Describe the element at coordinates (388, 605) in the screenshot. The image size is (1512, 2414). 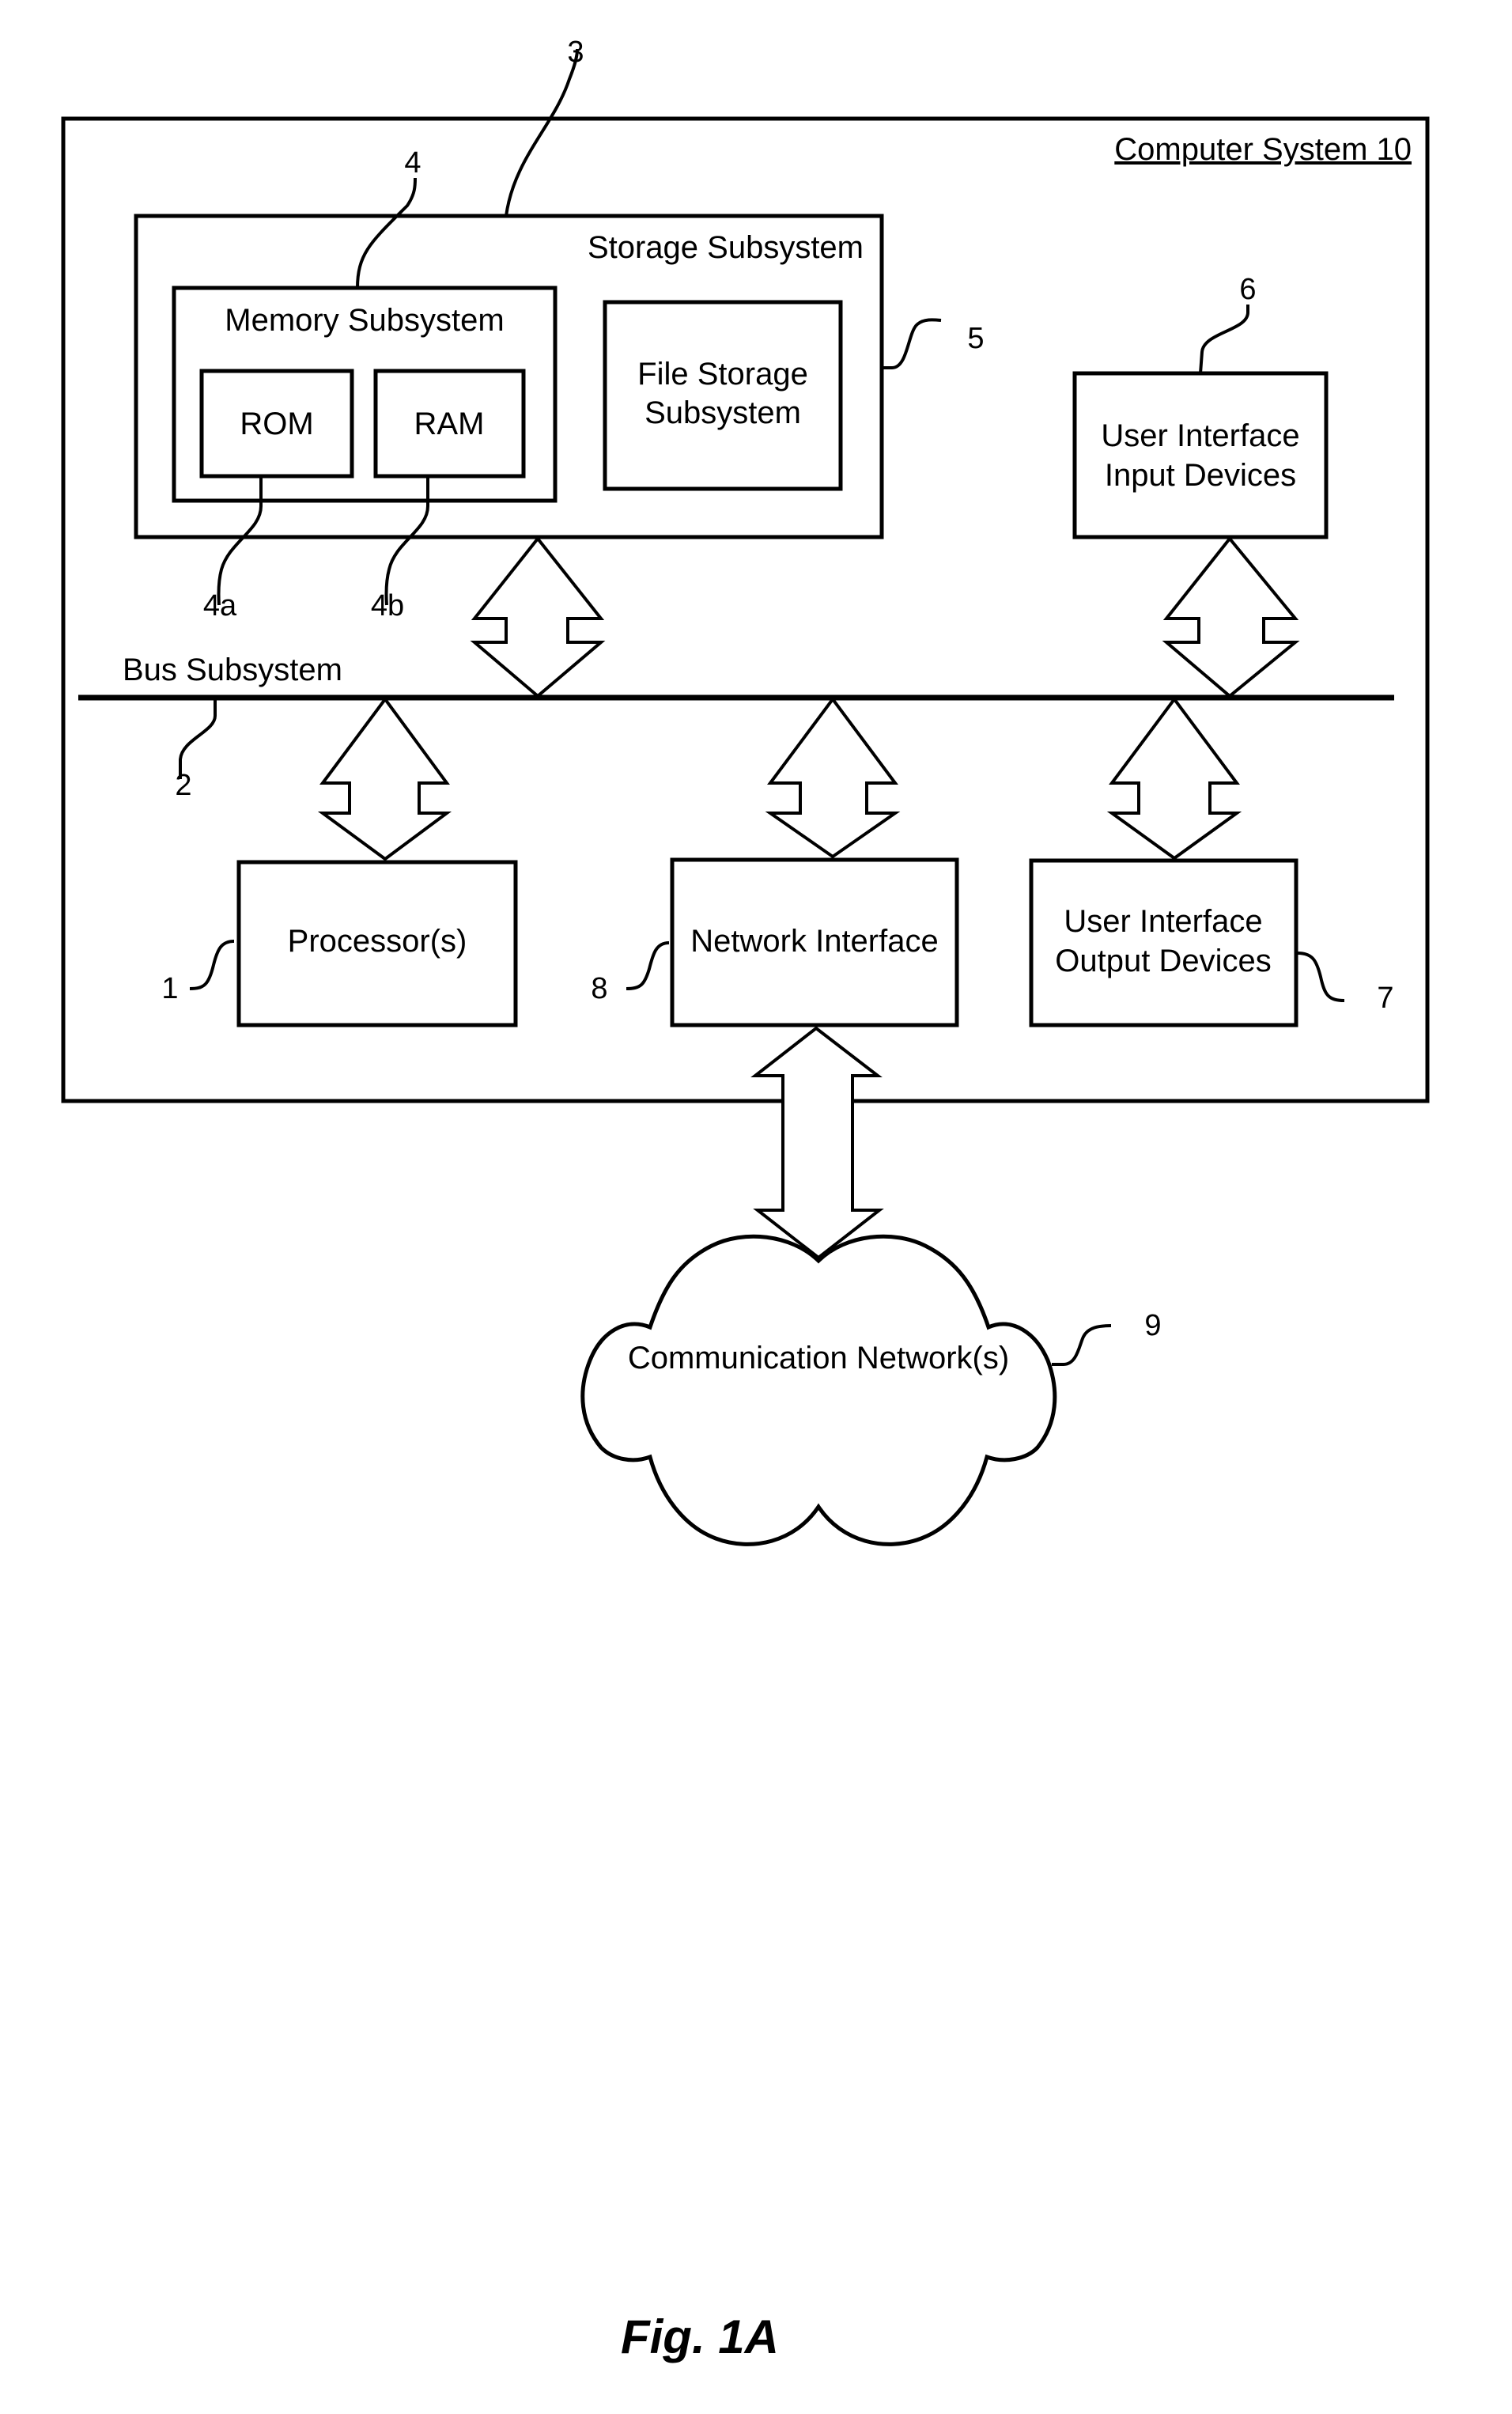
I see `ref-number-4b: 4b` at that location.